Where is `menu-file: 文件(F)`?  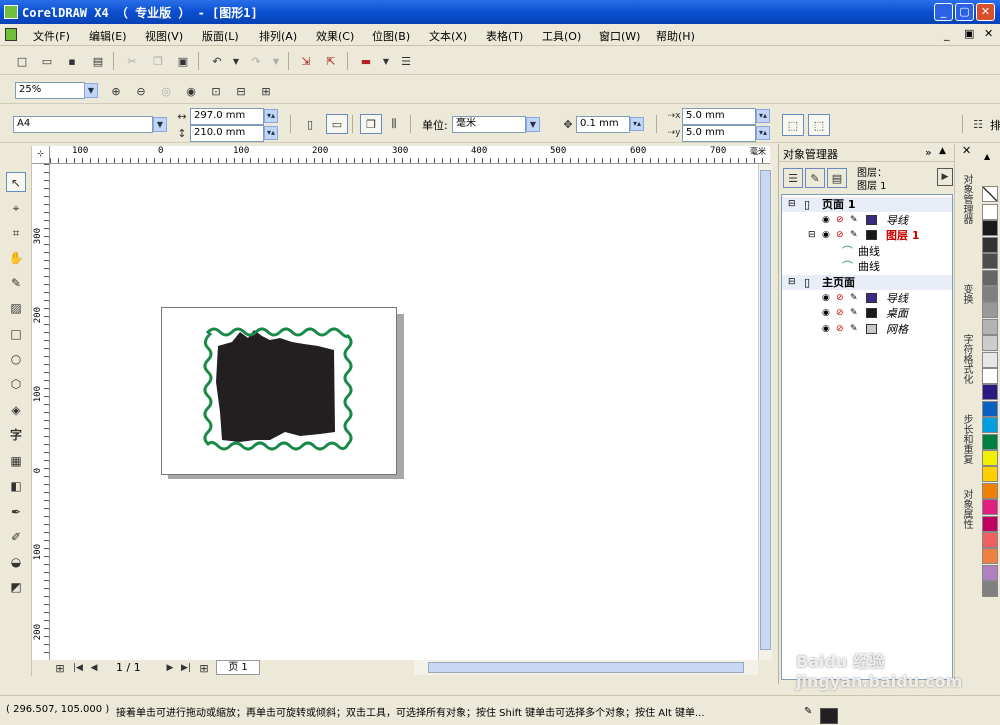 menu-file: 文件(F) is located at coordinates (51, 36).